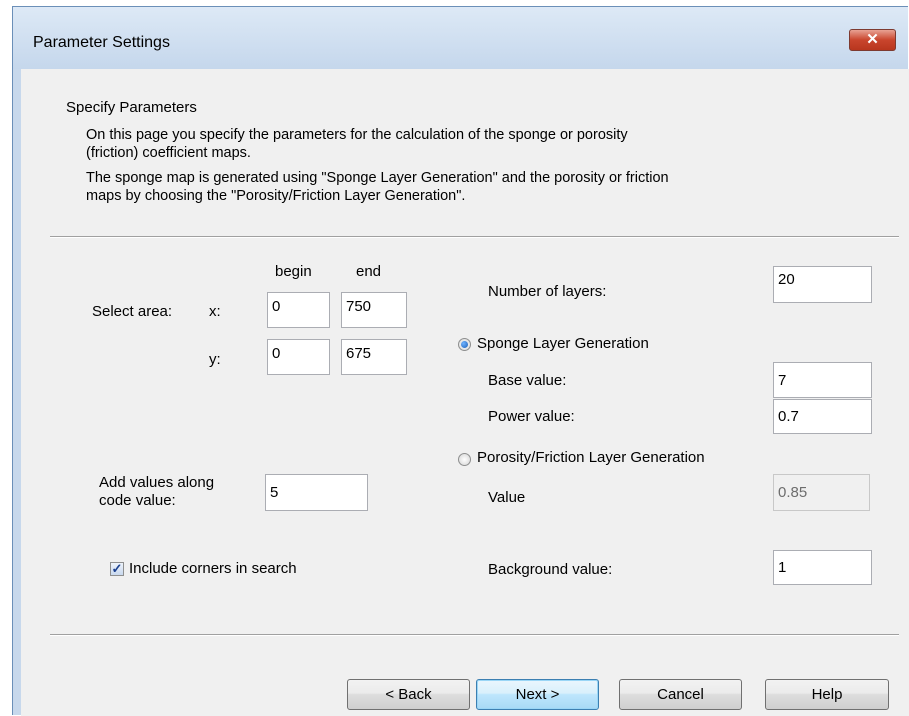 Image resolution: width=909 pixels, height=716 pixels. I want to click on power-value-input, so click(822, 416).